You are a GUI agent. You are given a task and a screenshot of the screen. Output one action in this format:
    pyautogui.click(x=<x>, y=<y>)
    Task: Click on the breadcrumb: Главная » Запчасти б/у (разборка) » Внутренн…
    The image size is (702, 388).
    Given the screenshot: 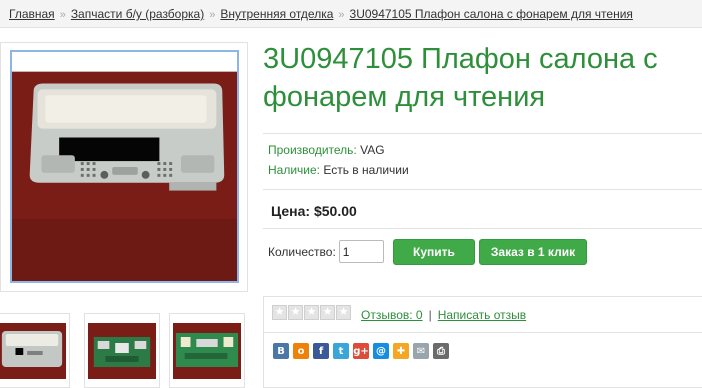 What is the action you would take?
    pyautogui.click(x=351, y=14)
    